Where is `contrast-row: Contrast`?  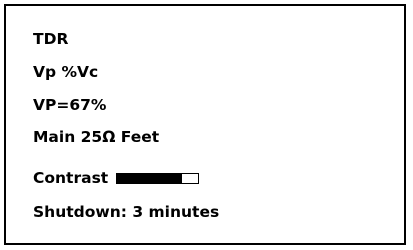
contrast-row: Contrast is located at coordinates (116, 178).